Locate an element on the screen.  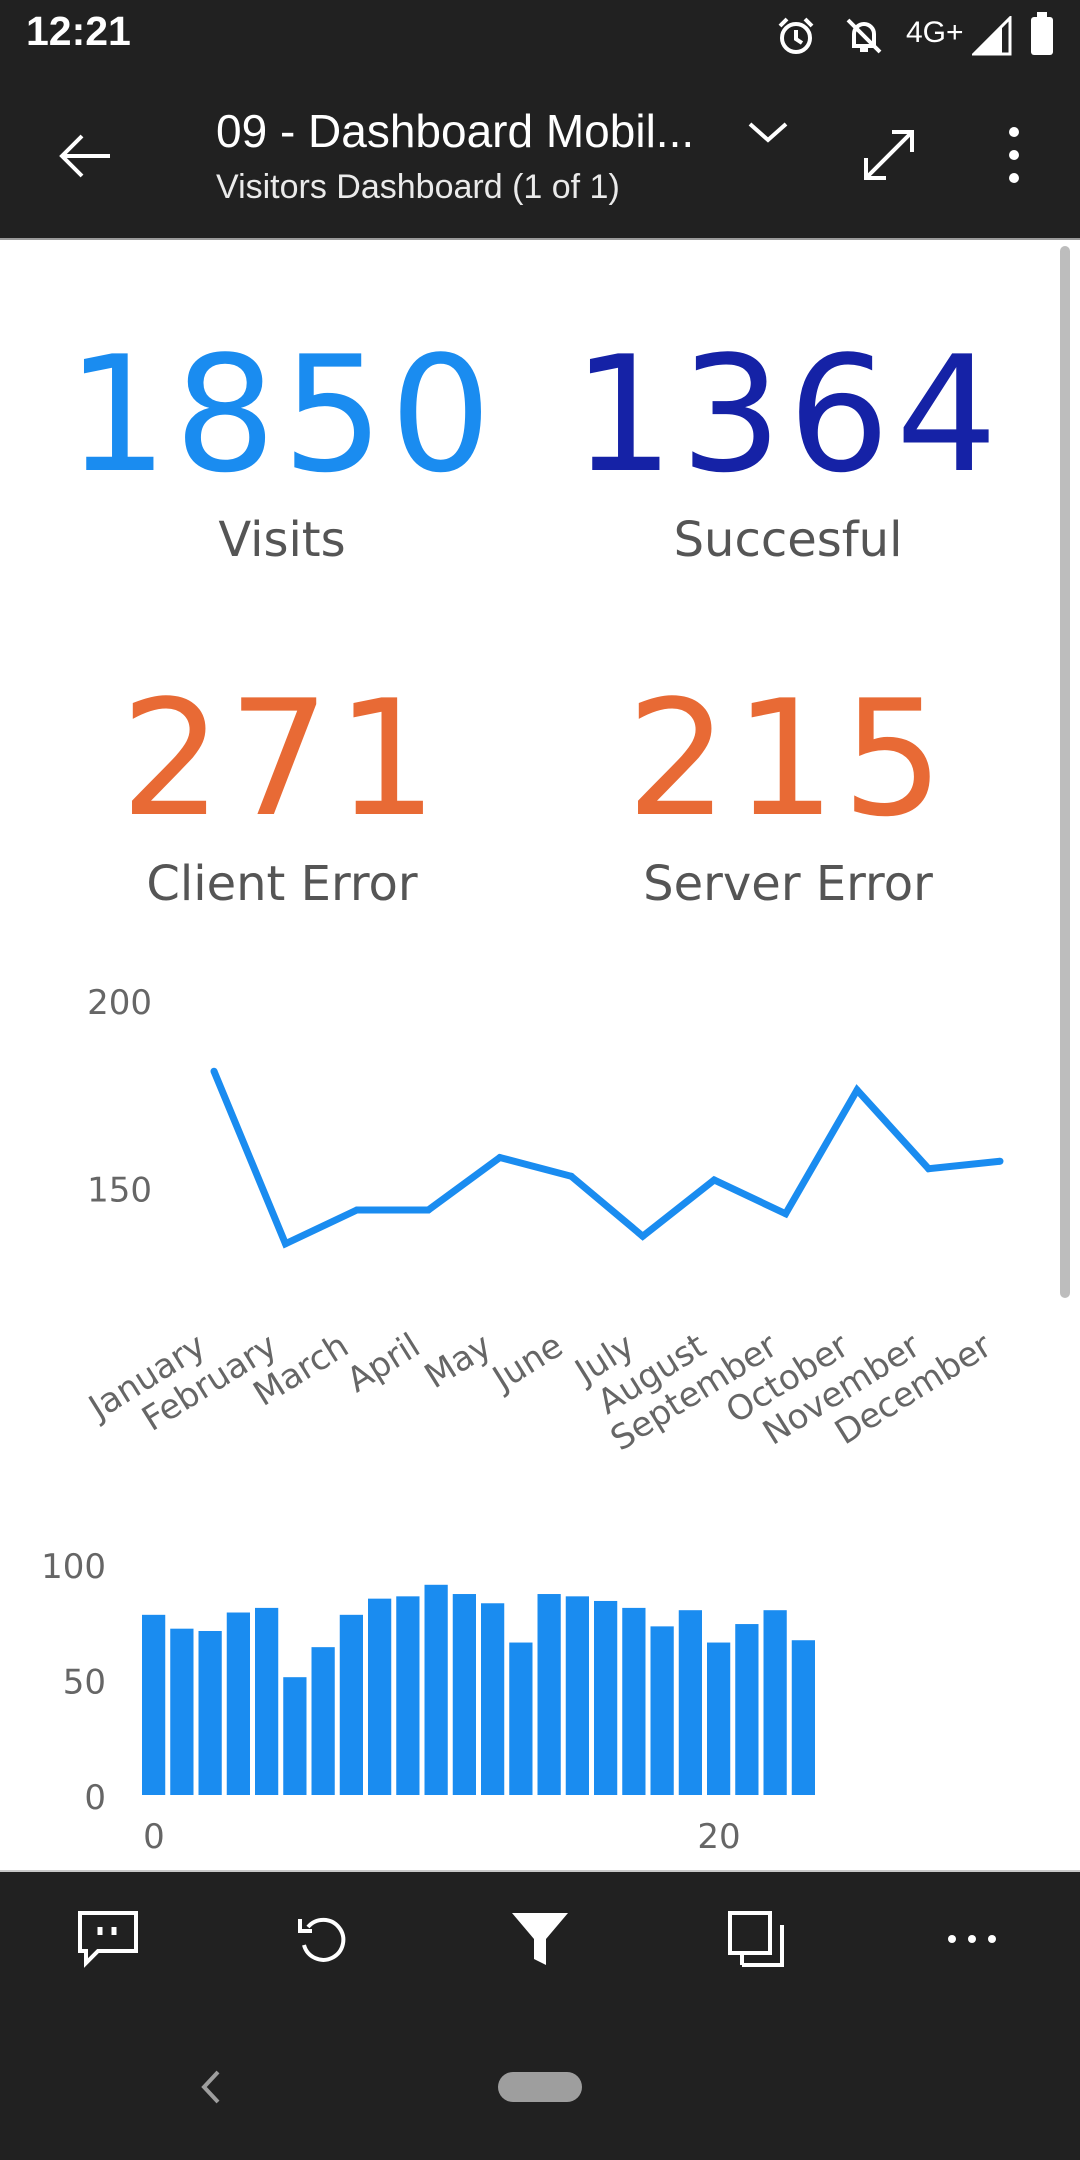
kpi-visits: 1850 Visits is located at coordinates (282, 445).